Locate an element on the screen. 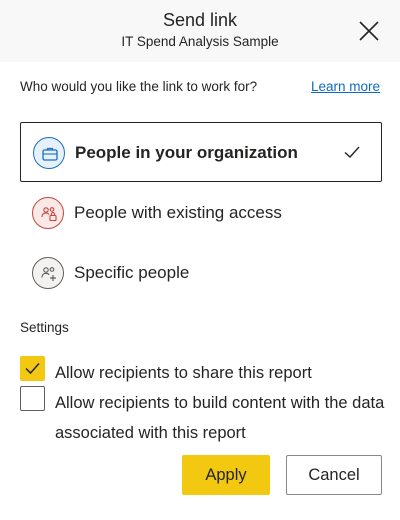 This screenshot has height=520, width=400. build-content-checkbox is located at coordinates (32, 398).